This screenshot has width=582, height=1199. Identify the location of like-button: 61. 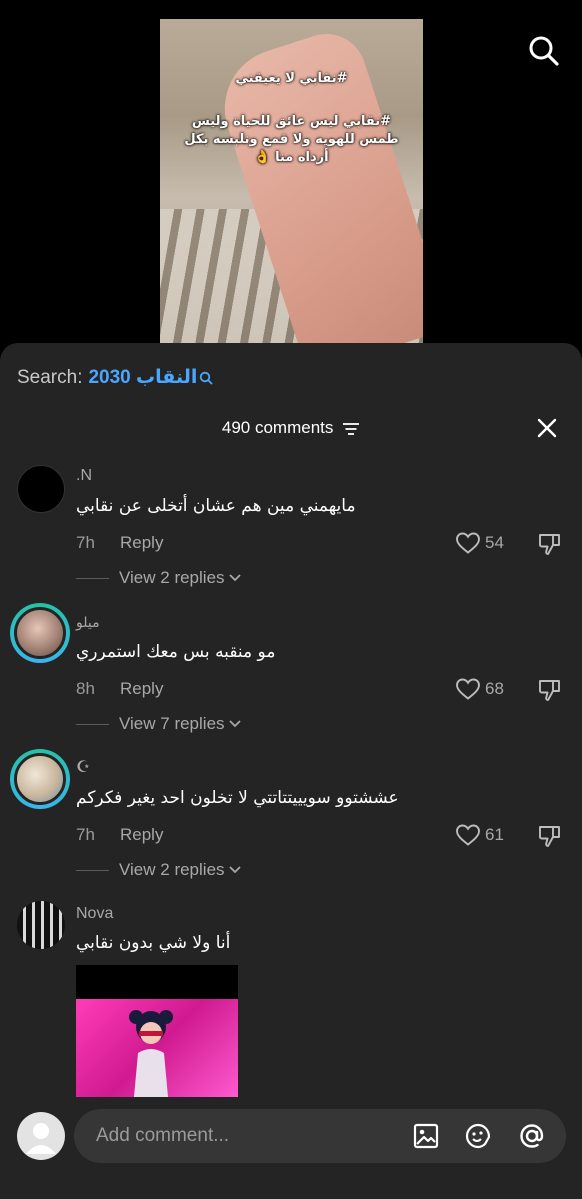
(479, 835).